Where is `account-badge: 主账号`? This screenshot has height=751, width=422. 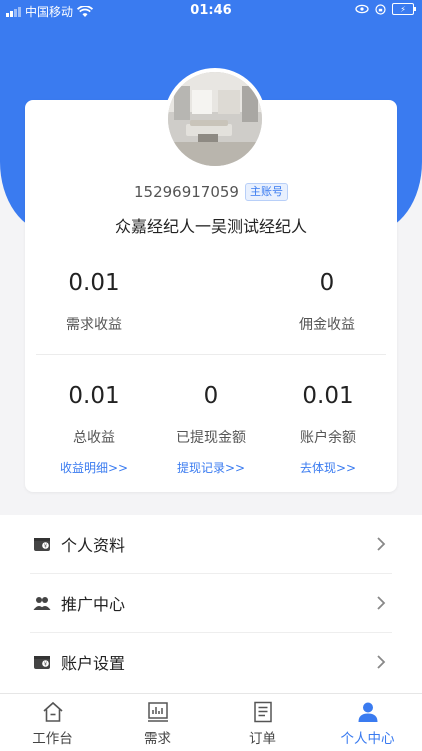
account-badge: 主账号 is located at coordinates (266, 192).